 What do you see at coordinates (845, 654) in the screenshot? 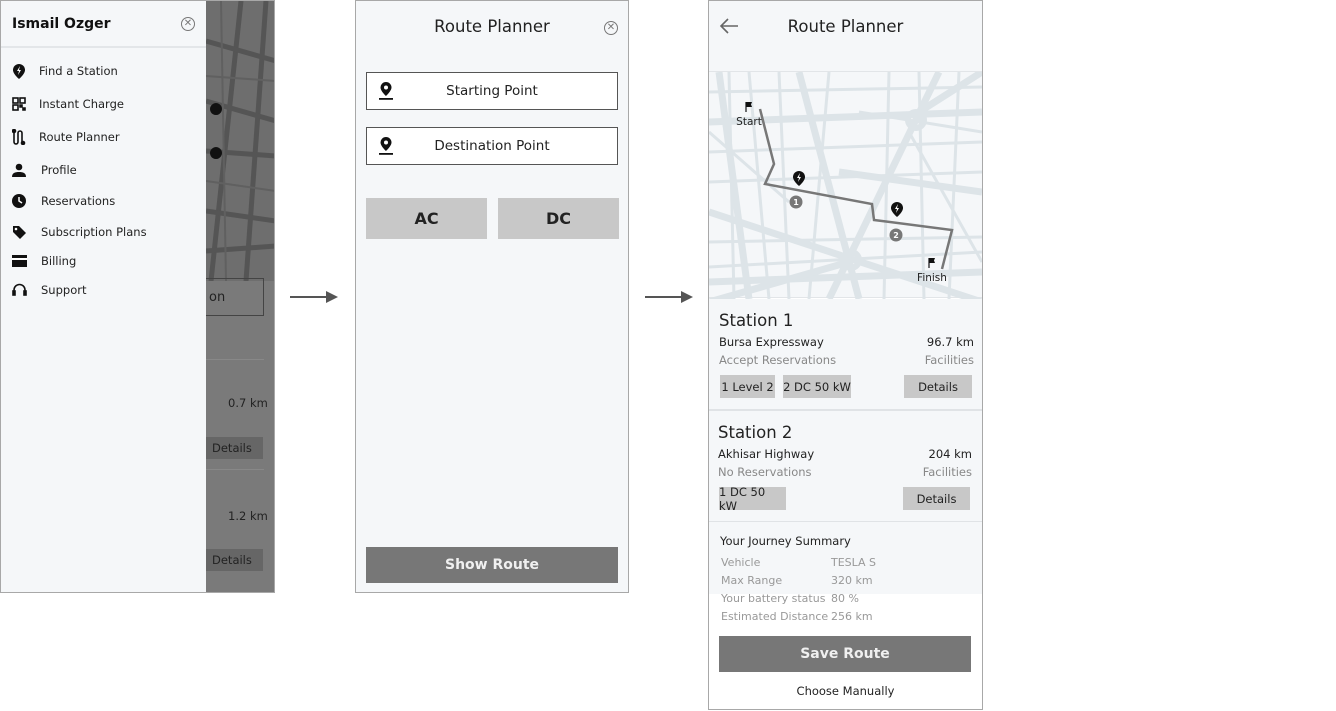
I see `save-route-button: Save Route` at bounding box center [845, 654].